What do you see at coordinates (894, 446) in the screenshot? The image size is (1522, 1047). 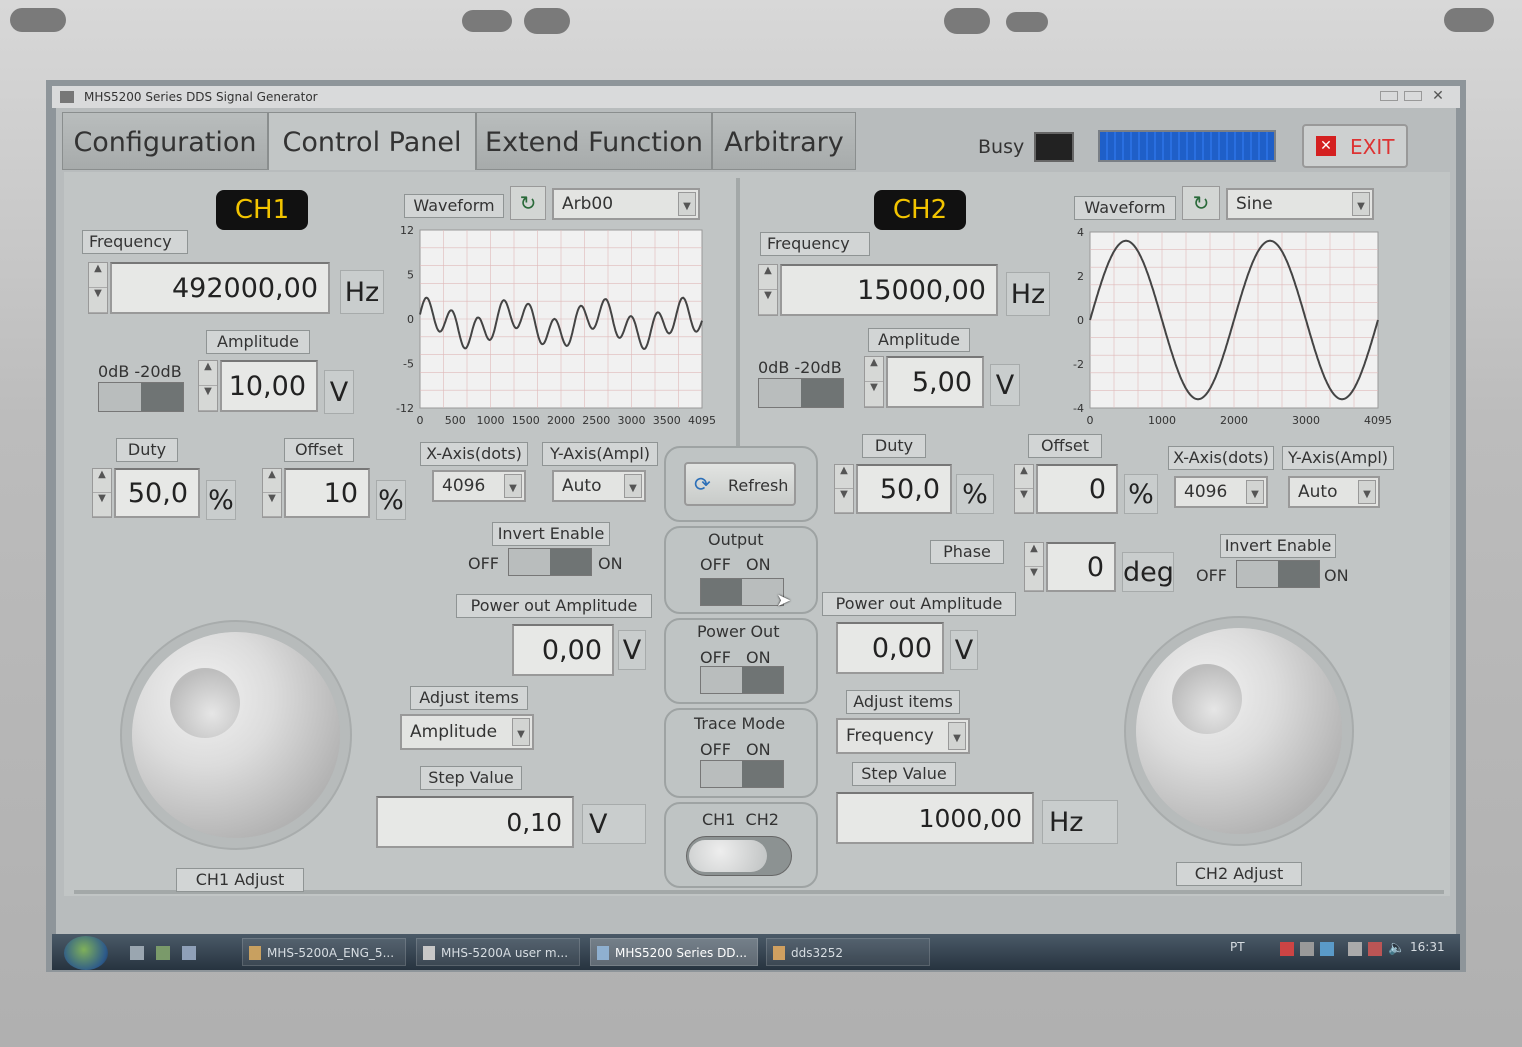 I see `ch2-duty-label: Duty` at bounding box center [894, 446].